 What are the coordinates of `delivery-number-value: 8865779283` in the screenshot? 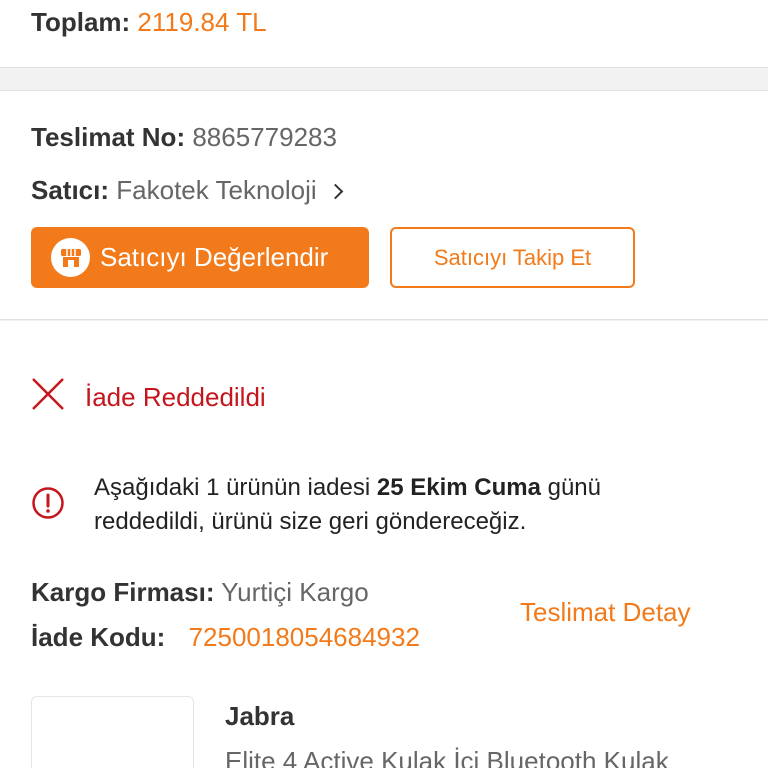 It's located at (264, 137).